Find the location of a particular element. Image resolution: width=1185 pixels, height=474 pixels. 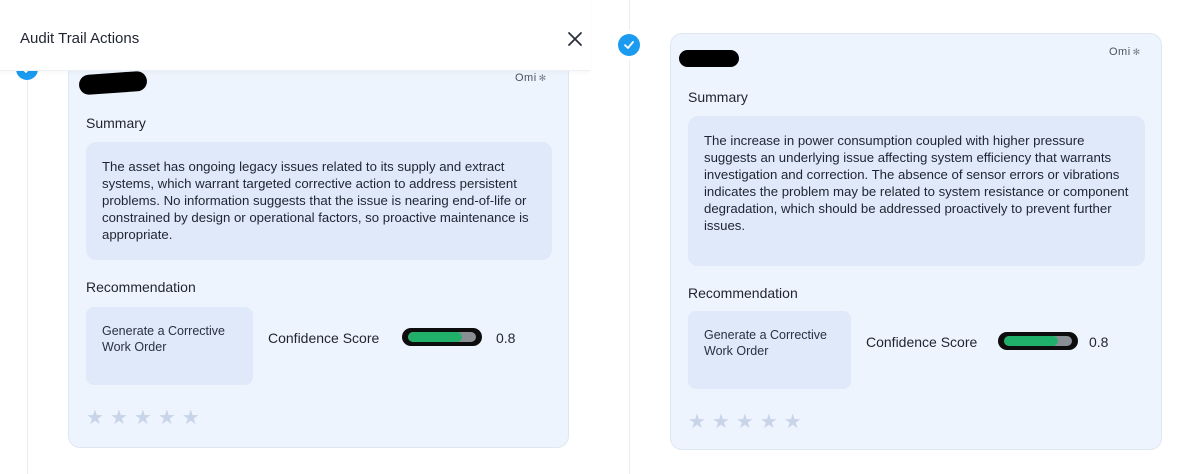

panel-header: Audit Trail Actions is located at coordinates (295, 35).